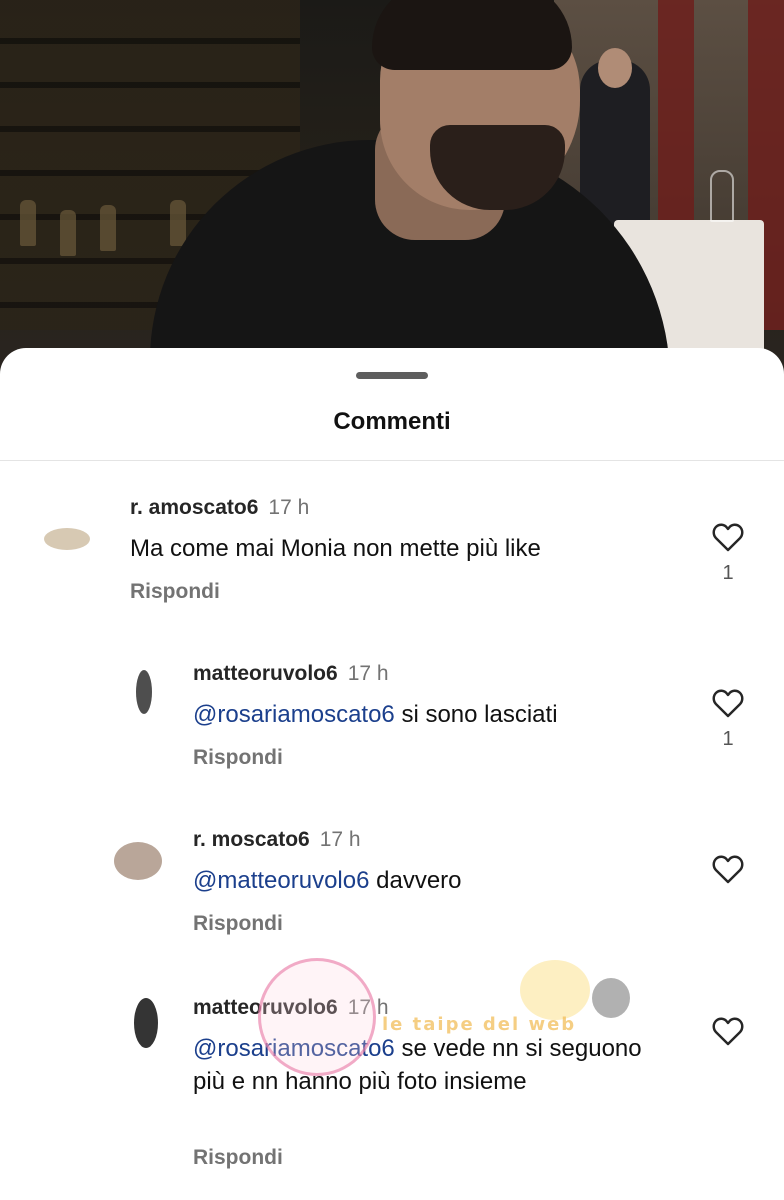 Image resolution: width=784 pixels, height=1200 pixels. I want to click on wine-glass, so click(722, 196).